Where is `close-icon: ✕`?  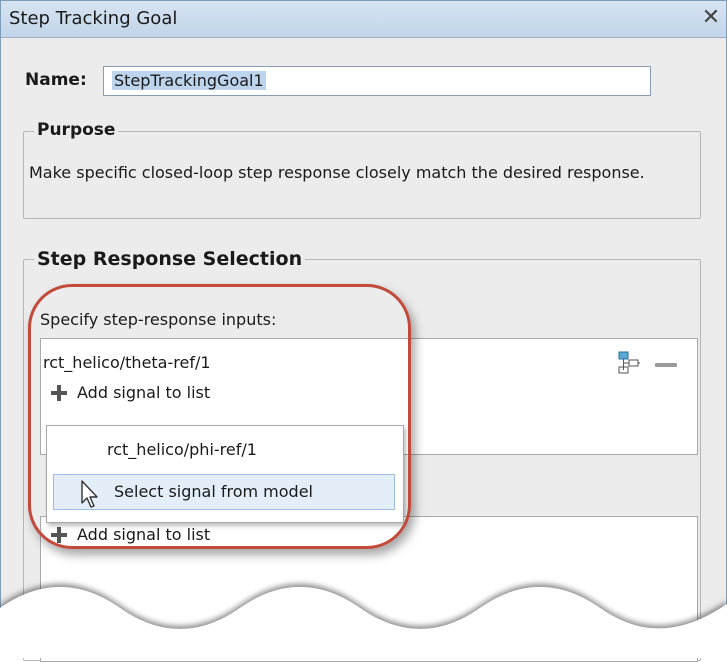 close-icon: ✕ is located at coordinates (711, 18).